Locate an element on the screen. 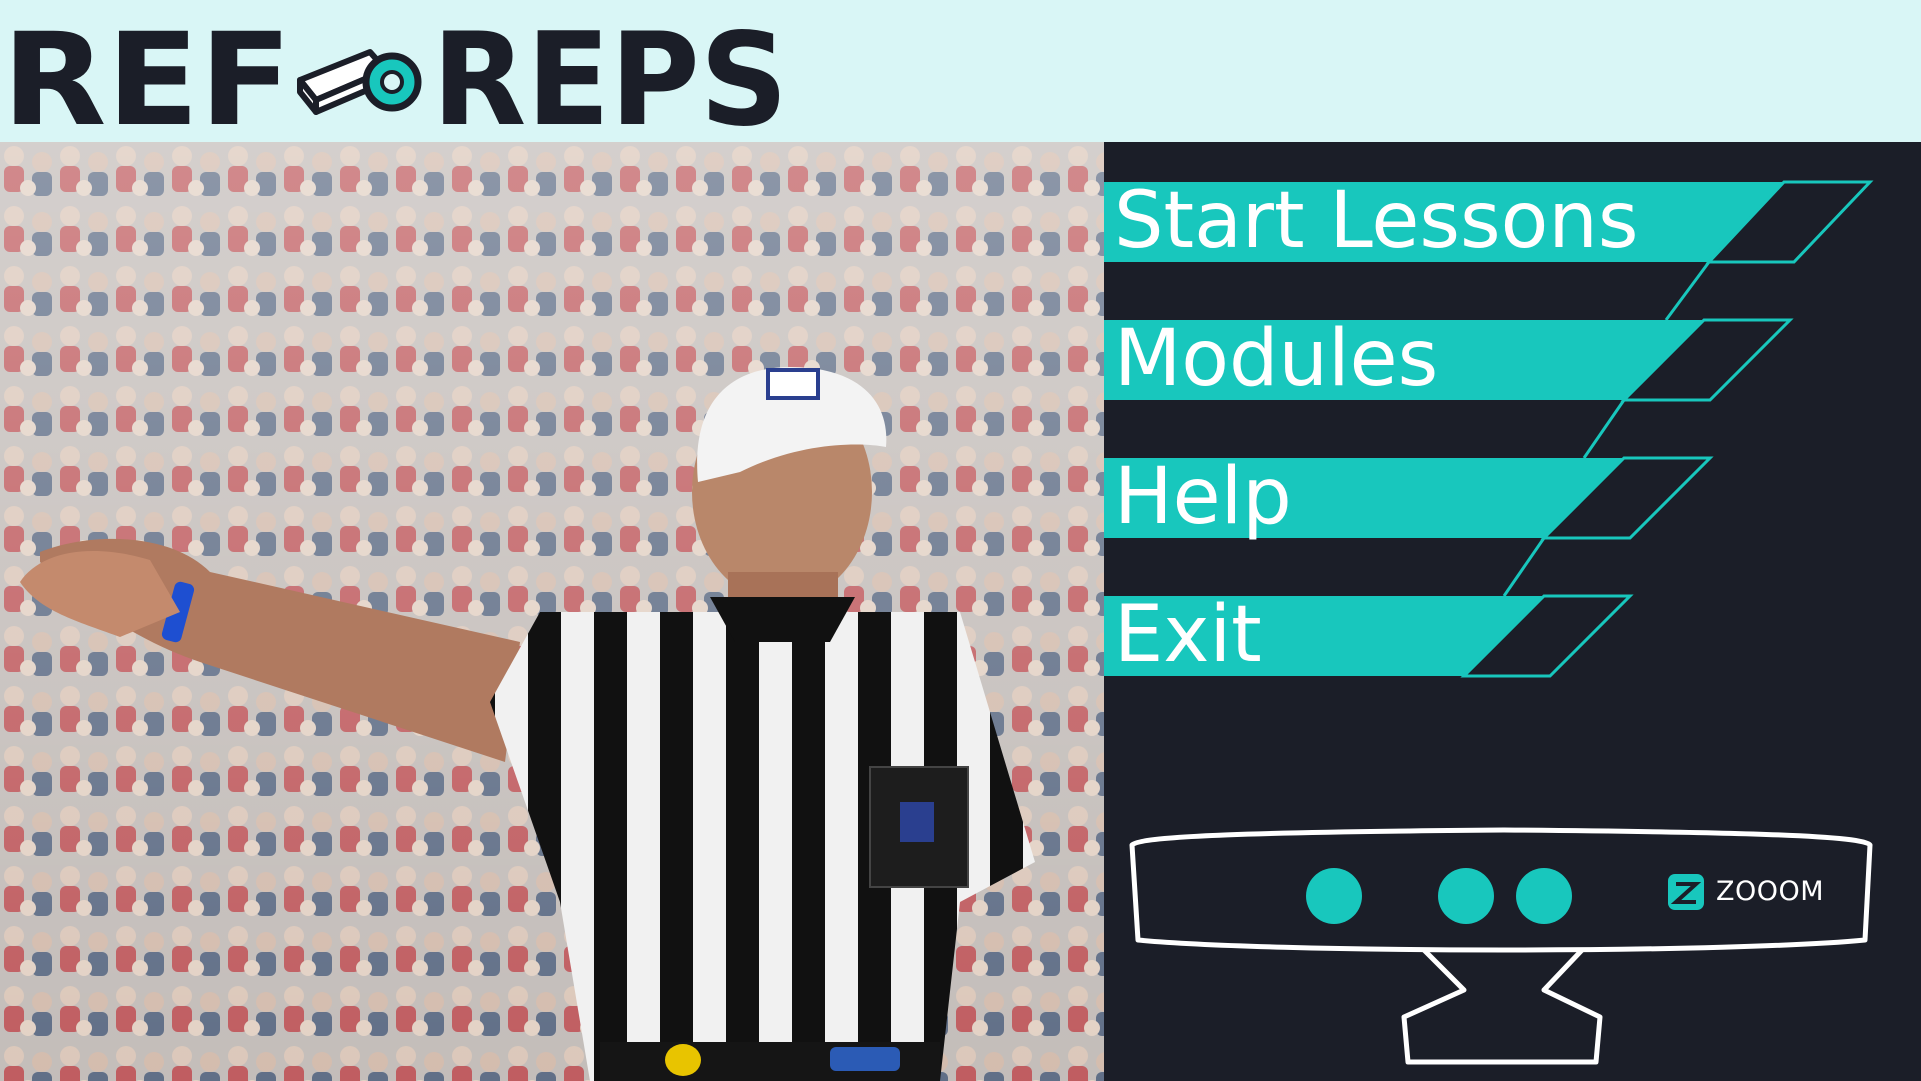 This screenshot has width=1921, height=1081. zooom-logo-icon is located at coordinates (1686, 892).